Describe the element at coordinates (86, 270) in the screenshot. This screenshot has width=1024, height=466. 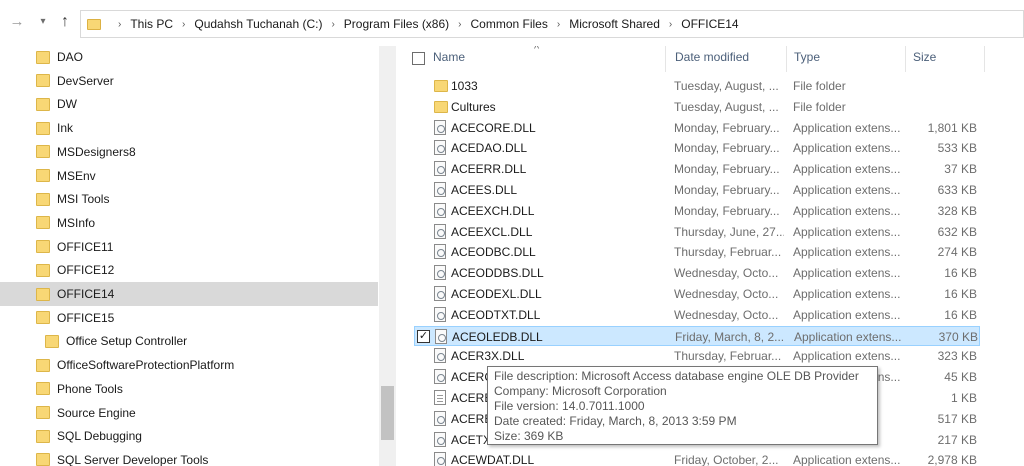
I see `nav-item-label: OFFICE12` at that location.